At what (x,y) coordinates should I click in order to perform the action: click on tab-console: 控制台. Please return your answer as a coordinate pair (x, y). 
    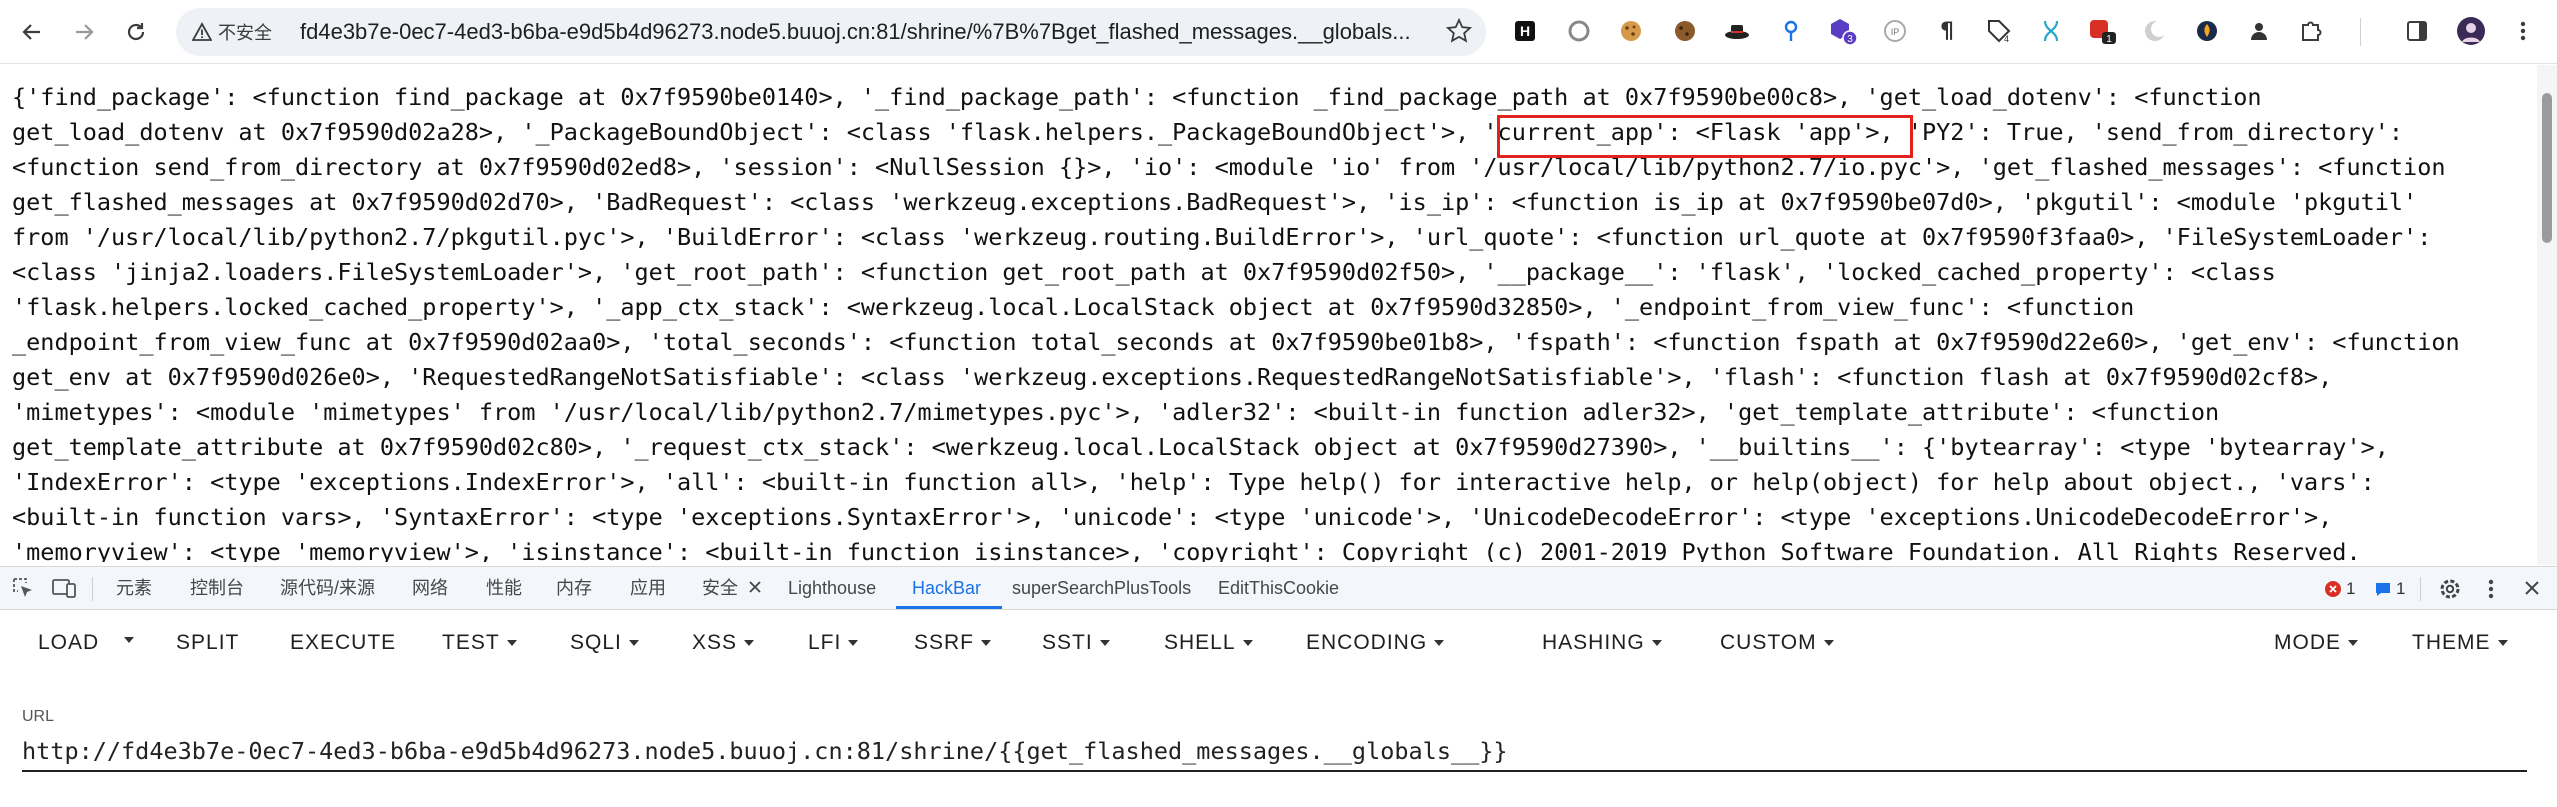
    Looking at the image, I should click on (217, 588).